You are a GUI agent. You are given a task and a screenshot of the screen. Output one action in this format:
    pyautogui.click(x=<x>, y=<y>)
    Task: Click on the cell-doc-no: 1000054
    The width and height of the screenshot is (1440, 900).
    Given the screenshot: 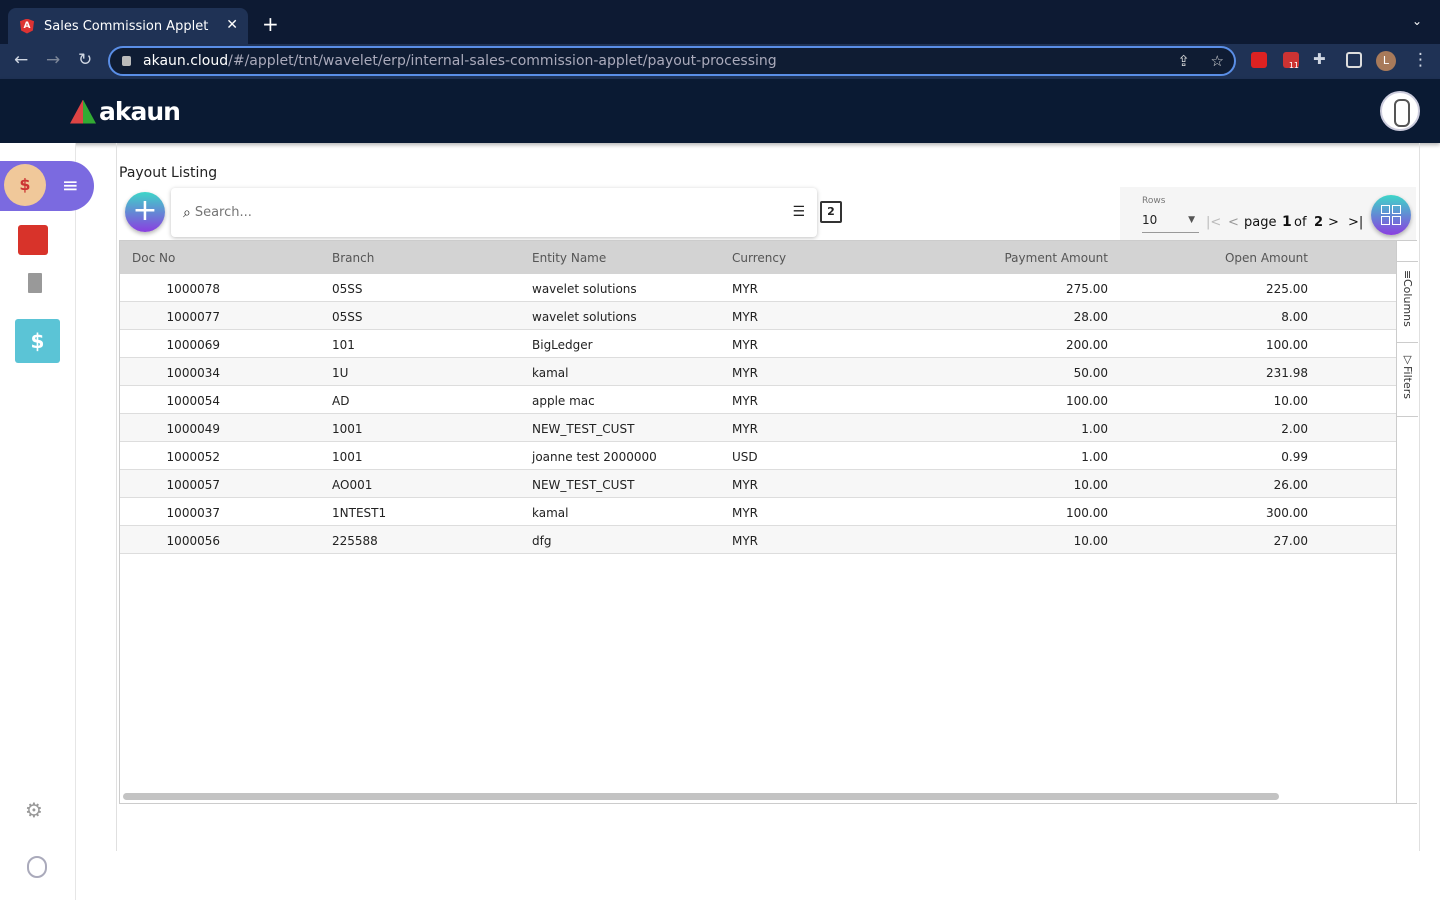 What is the action you would take?
    pyautogui.click(x=193, y=401)
    